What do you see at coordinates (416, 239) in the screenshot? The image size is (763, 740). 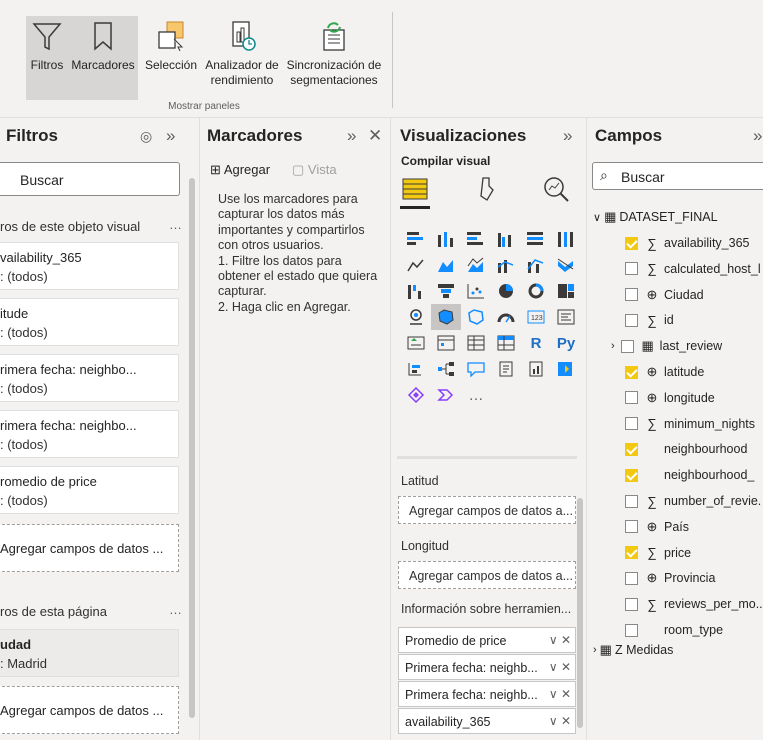 I see `stacked-bar-chart-icon` at bounding box center [416, 239].